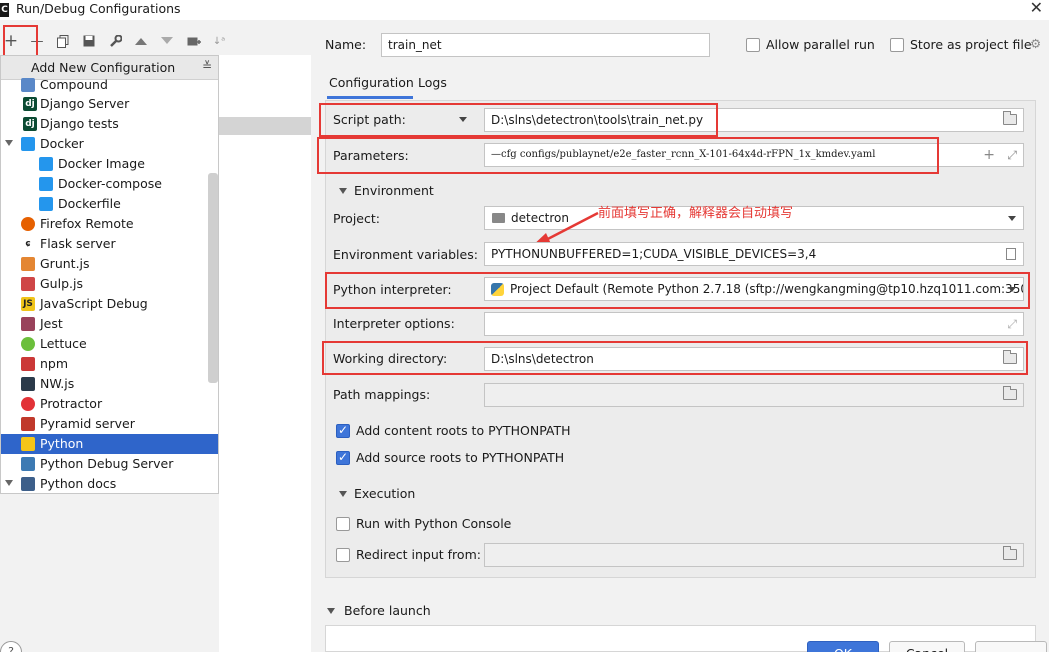 This screenshot has height=652, width=1049. I want to click on firefox-icon, so click(28, 224).